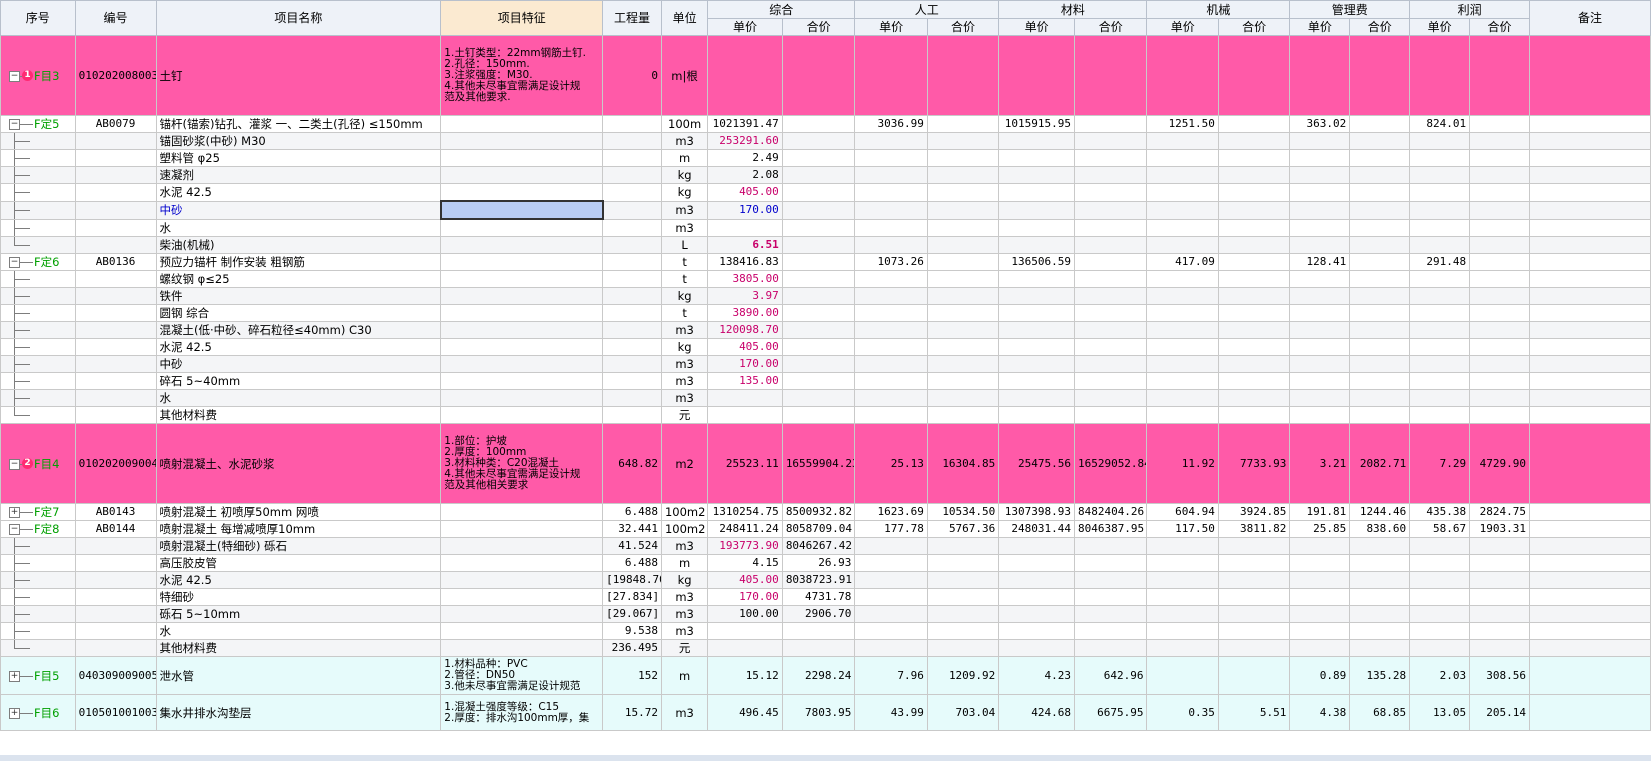 The height and width of the screenshot is (761, 1651). What do you see at coordinates (1440, 512) in the screenshot?
I see `profit-unit-price-cell: 435.38` at bounding box center [1440, 512].